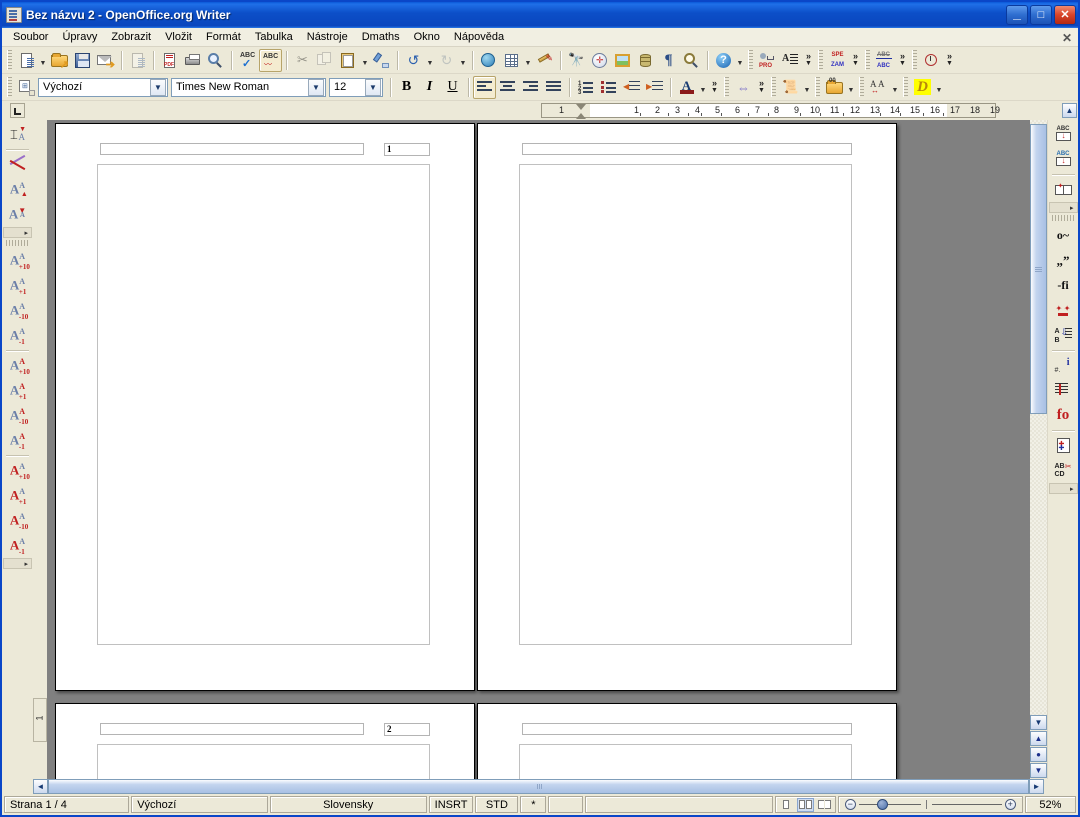  What do you see at coordinates (1038, 449) in the screenshot?
I see `vertical-scrollbar: ▼ ▲ ● ▼` at bounding box center [1038, 449].